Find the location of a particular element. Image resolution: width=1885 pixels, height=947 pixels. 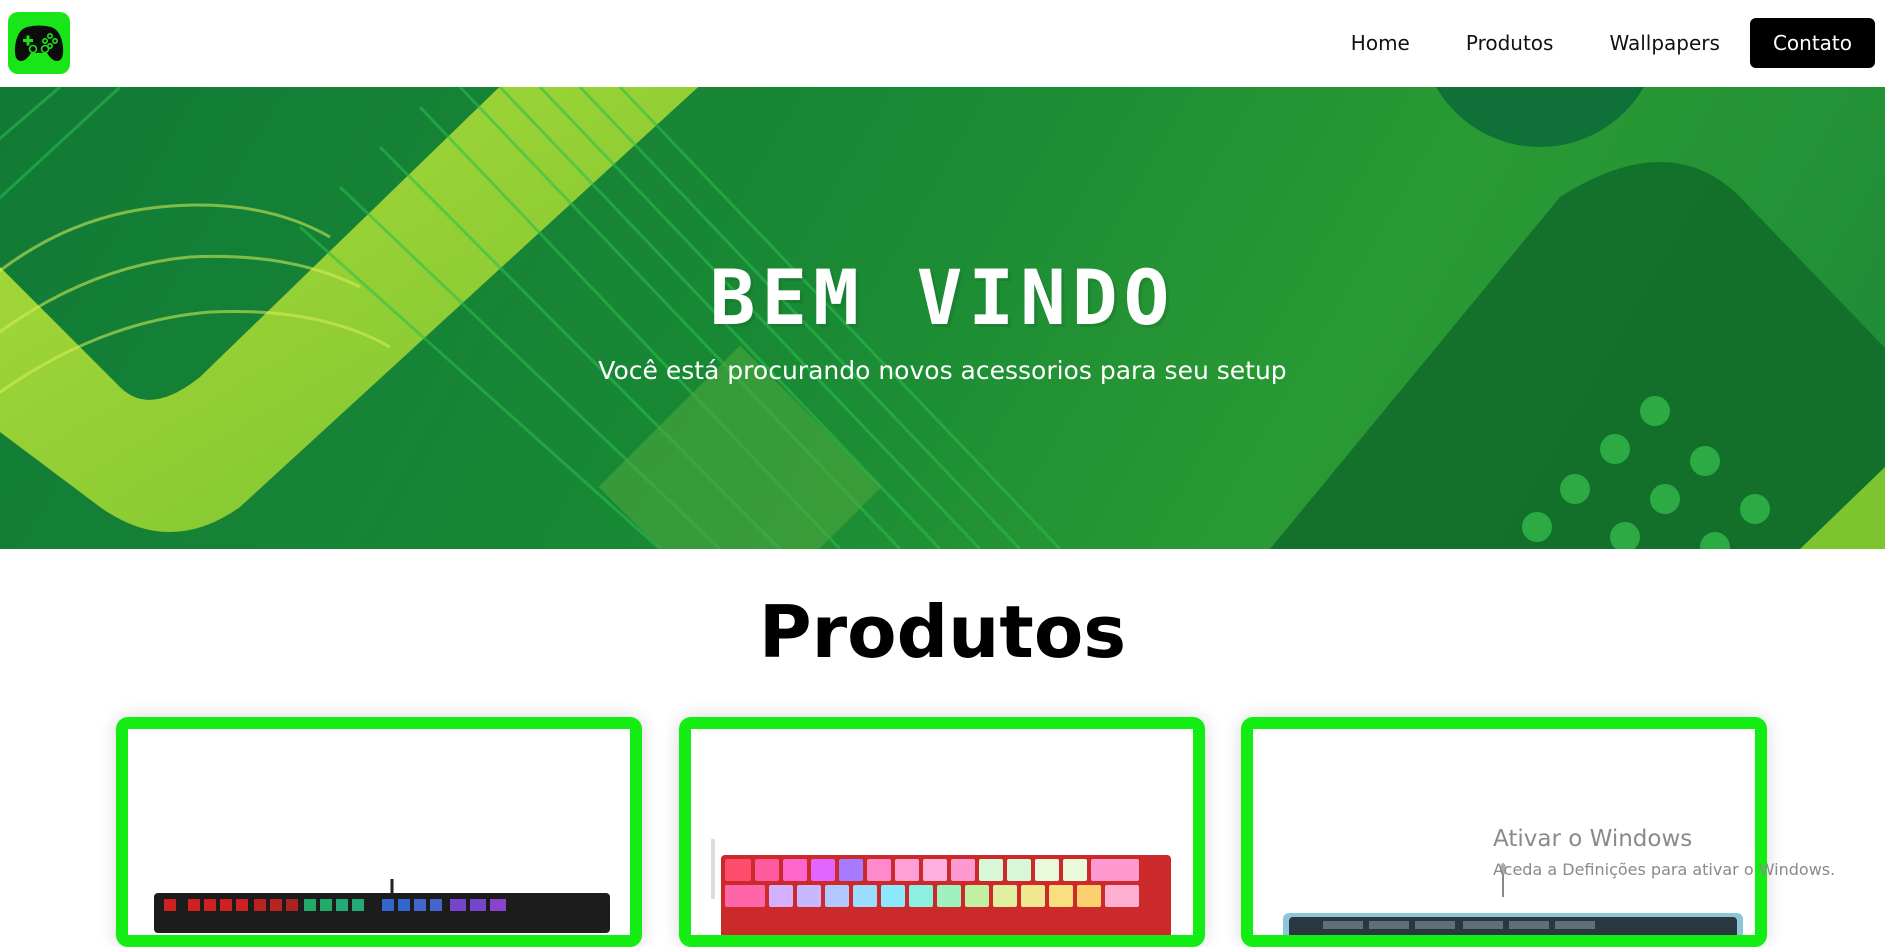

gamepad-icon is located at coordinates (39, 43).